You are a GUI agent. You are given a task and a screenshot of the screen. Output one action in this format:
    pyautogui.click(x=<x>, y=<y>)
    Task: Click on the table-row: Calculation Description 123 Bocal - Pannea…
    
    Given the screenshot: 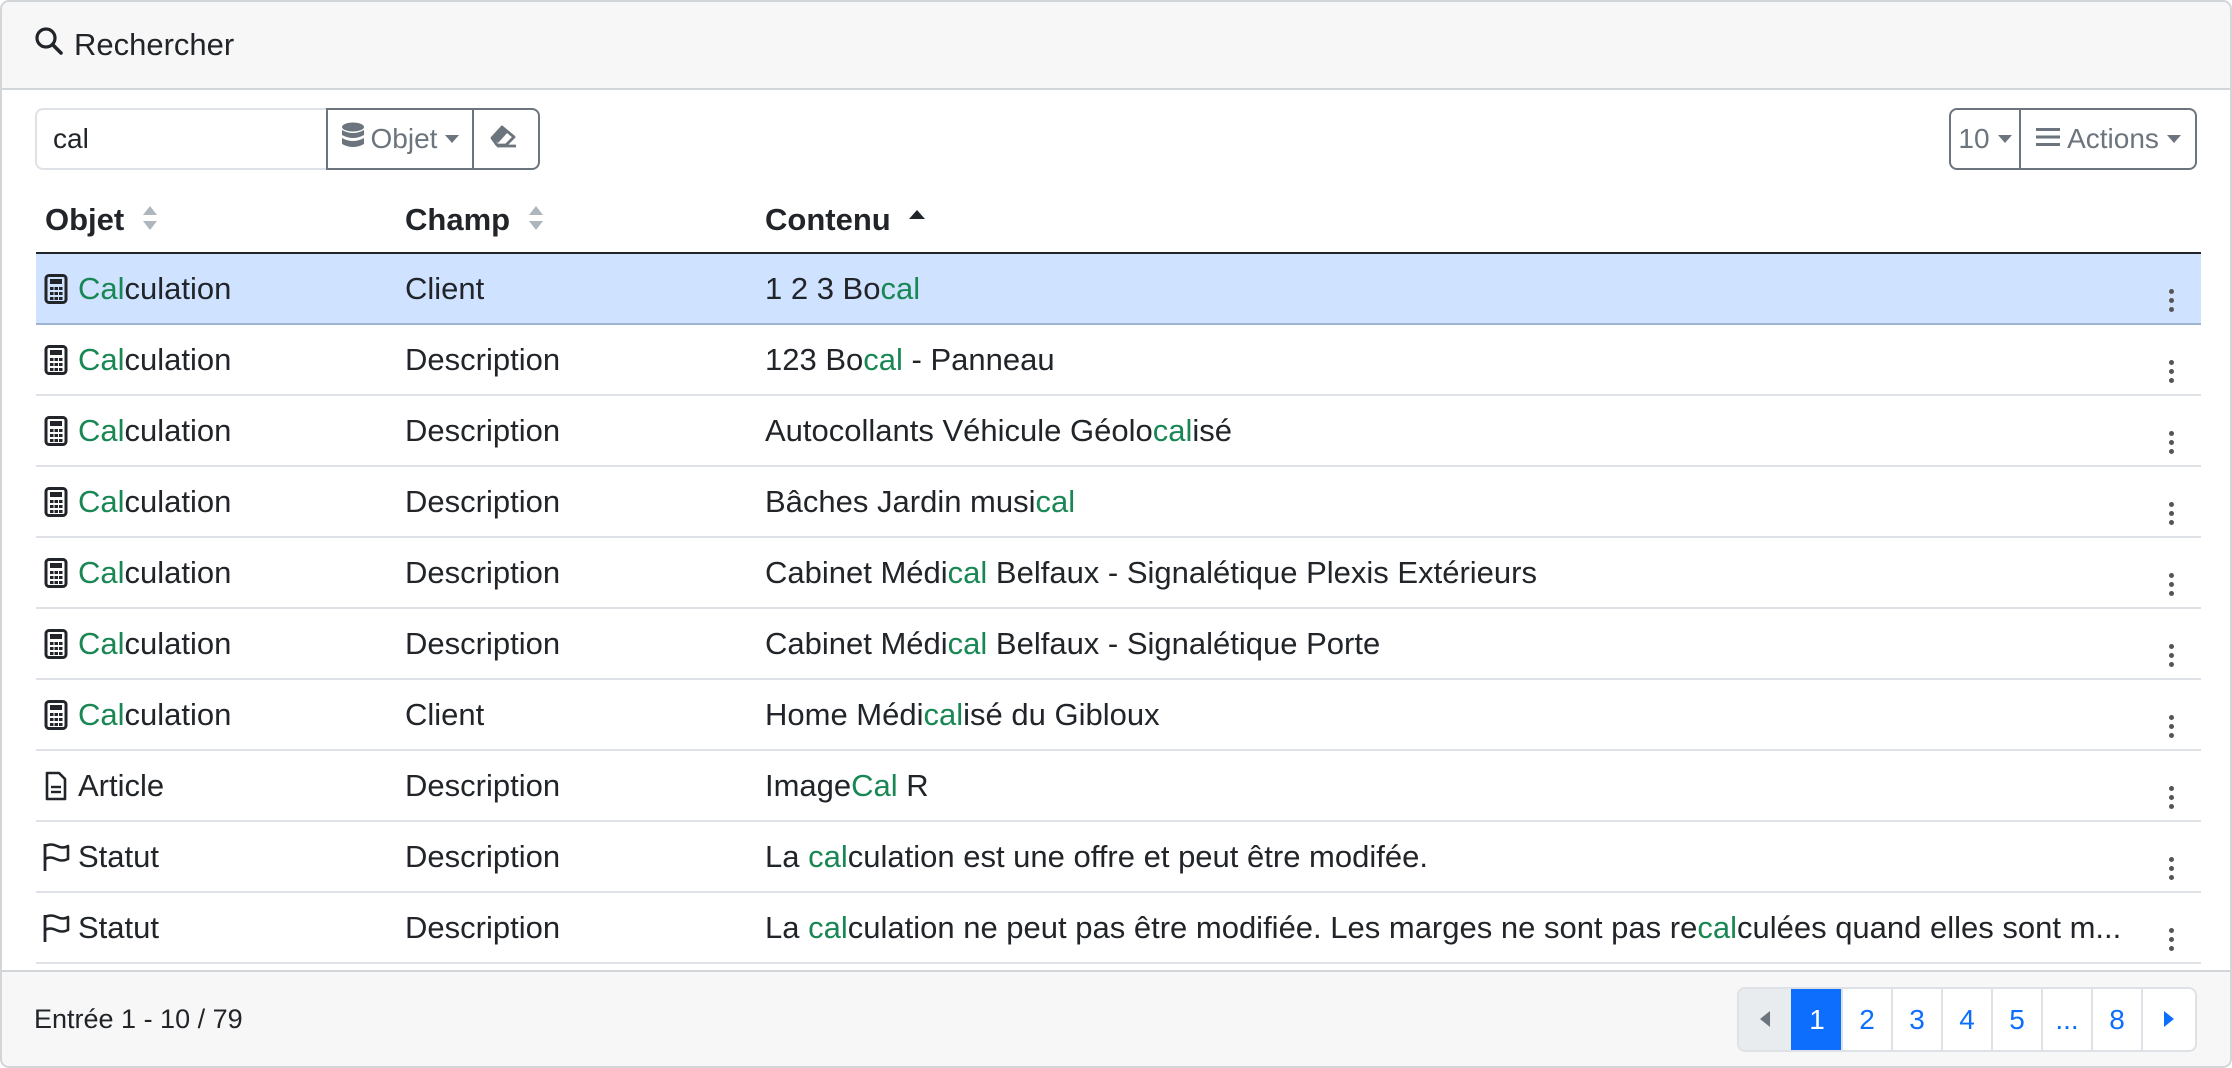 What is the action you would take?
    pyautogui.click(x=1118, y=360)
    